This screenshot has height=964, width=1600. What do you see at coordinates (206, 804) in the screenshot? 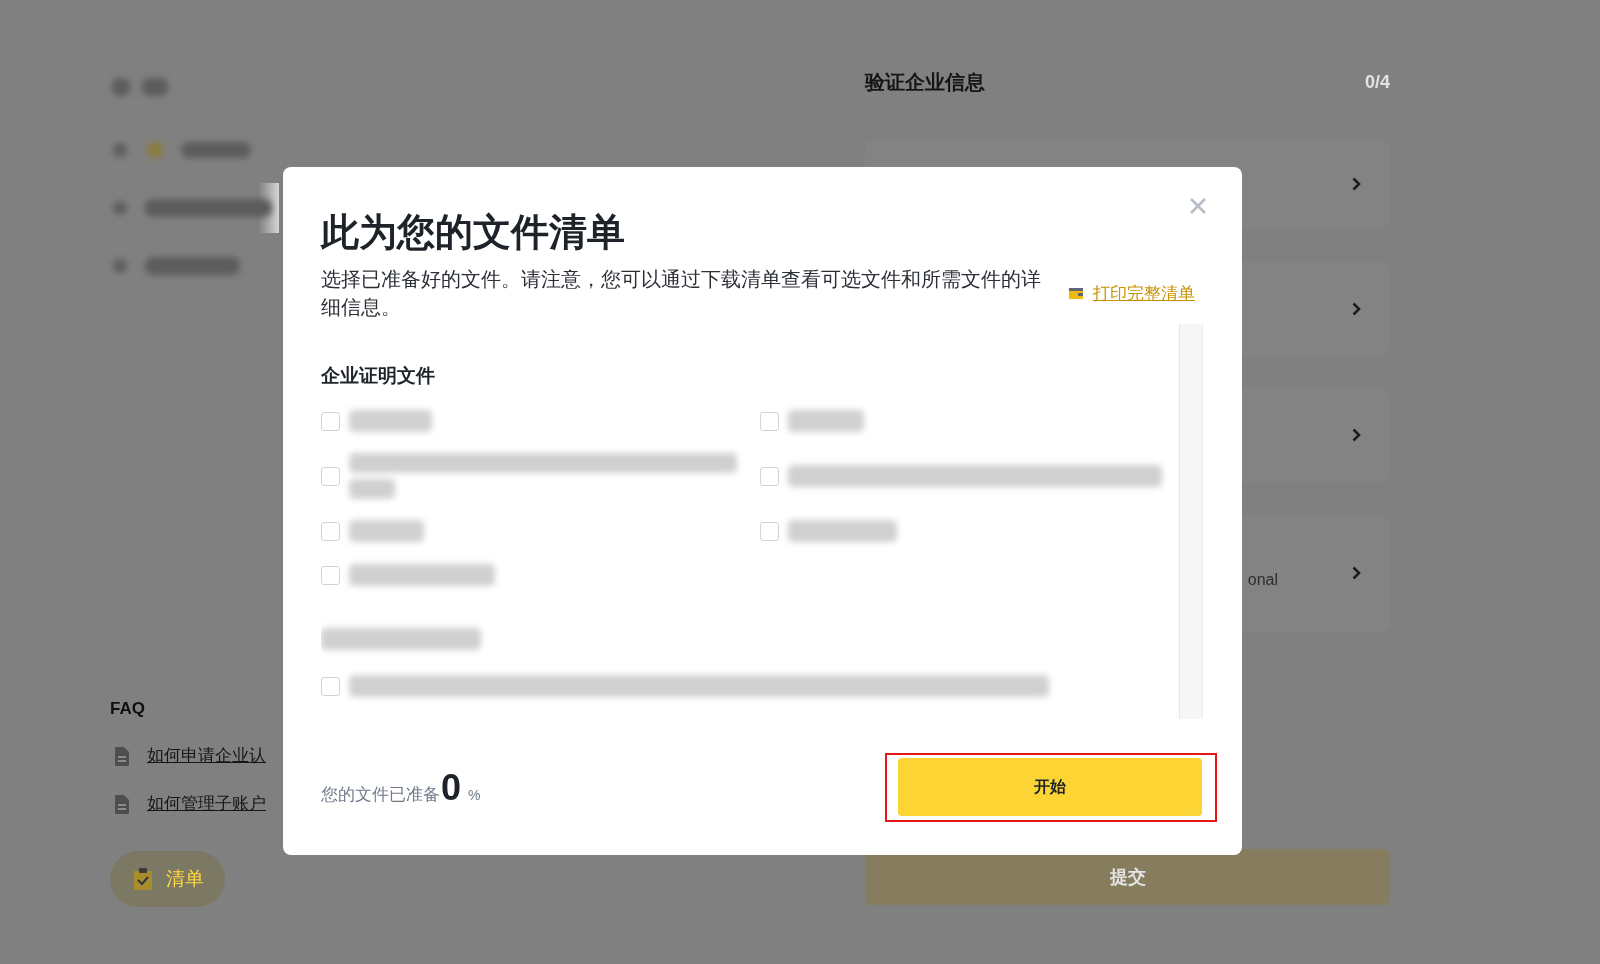
I see `faq-link: 如何管理子账户` at bounding box center [206, 804].